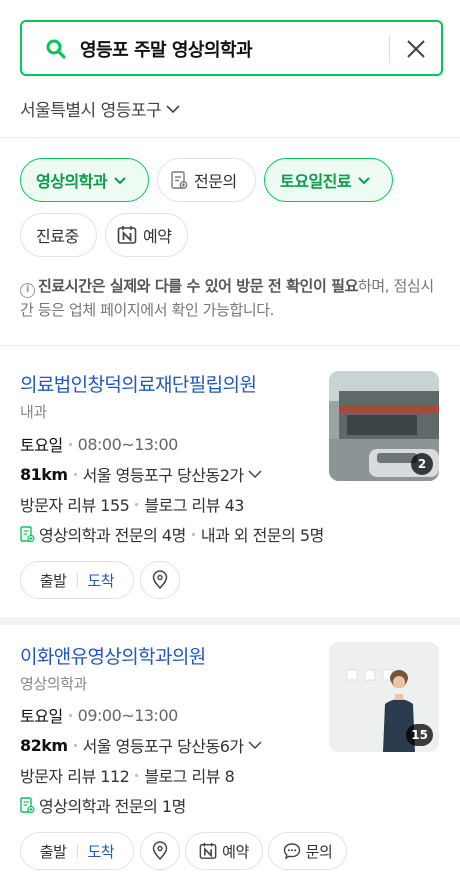  What do you see at coordinates (128, 715) in the screenshot?
I see `hours-time: 09:00~13:00` at bounding box center [128, 715].